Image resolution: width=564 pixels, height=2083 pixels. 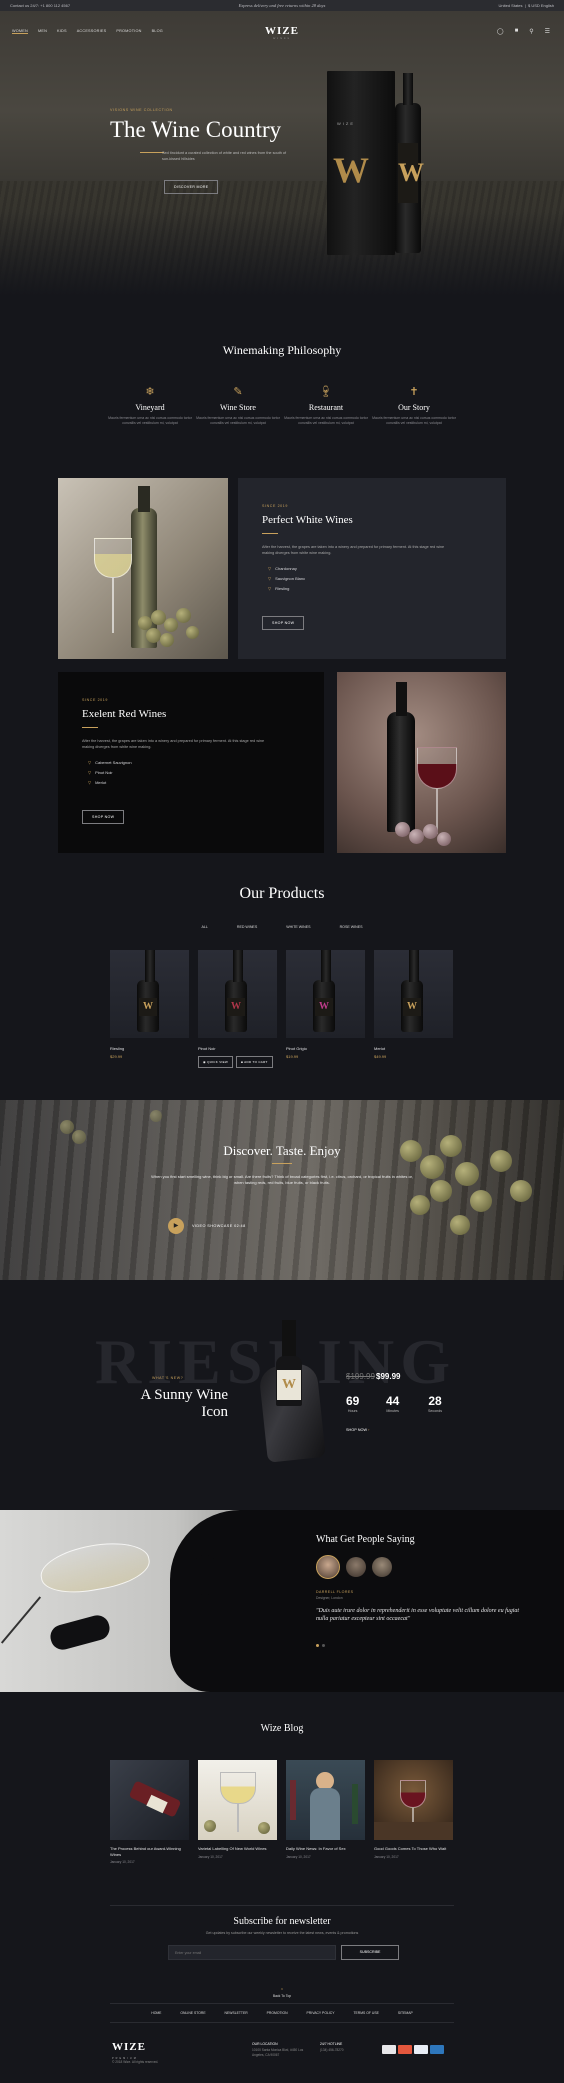 What do you see at coordinates (353, 1403) in the screenshot?
I see `timer-hours: 69 Hours` at bounding box center [353, 1403].